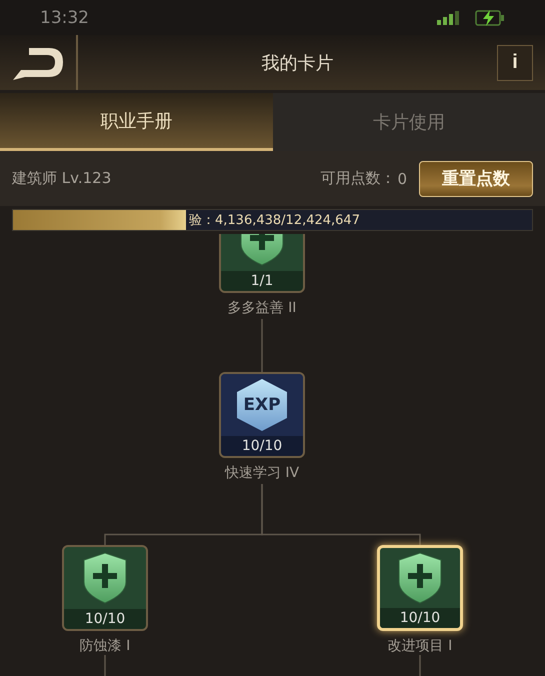 This screenshot has width=545, height=676. Describe the element at coordinates (262, 281) in the screenshot. I see `skill-count: 1/1` at that location.